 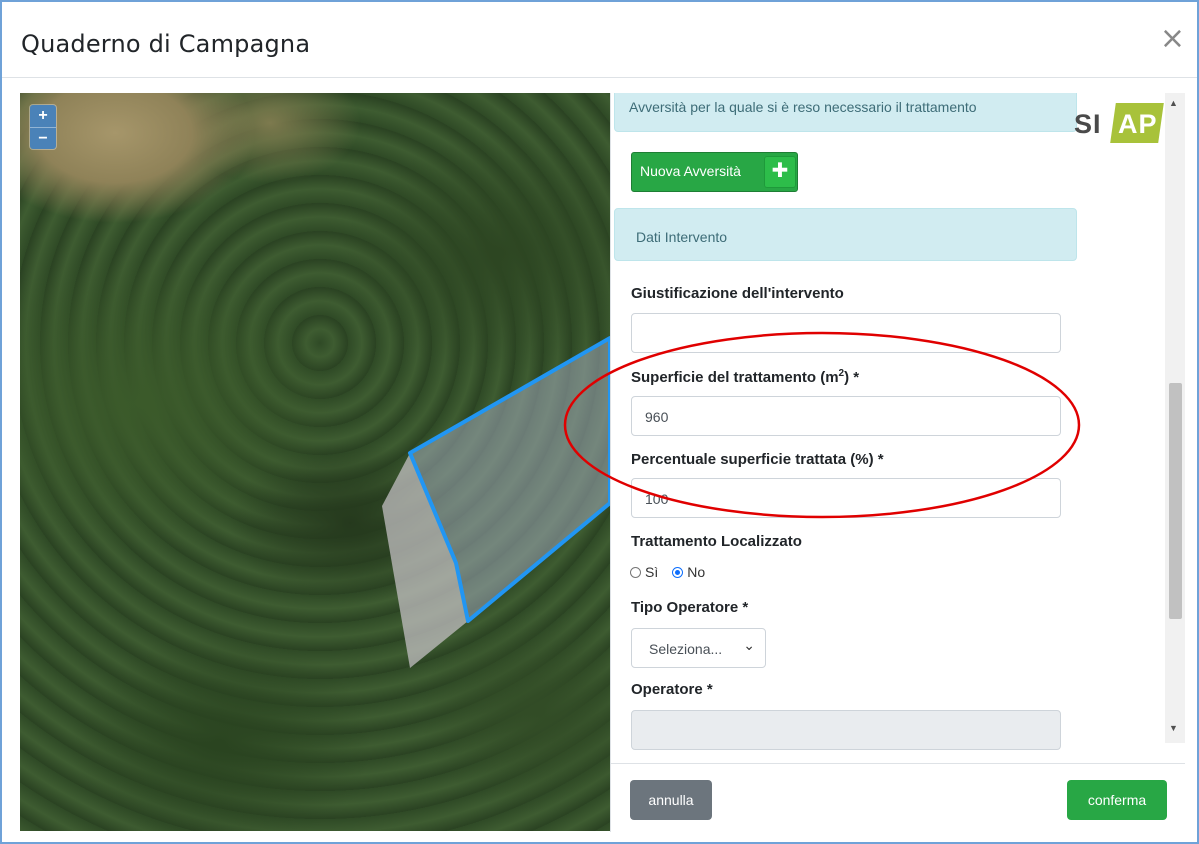 I want to click on tipo-operatore-select: Seleziona... ⌄, so click(x=698, y=648).